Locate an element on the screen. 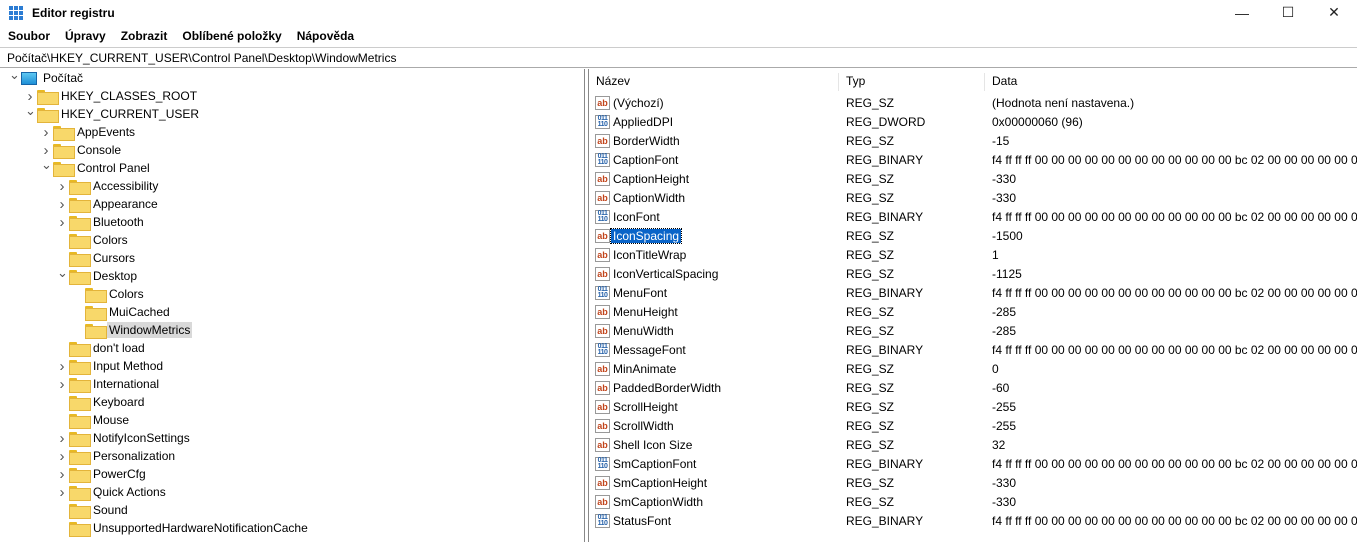 The image size is (1357, 542). tree-node: › HKEY_CLASSES_ROOT is located at coordinates (112, 96).